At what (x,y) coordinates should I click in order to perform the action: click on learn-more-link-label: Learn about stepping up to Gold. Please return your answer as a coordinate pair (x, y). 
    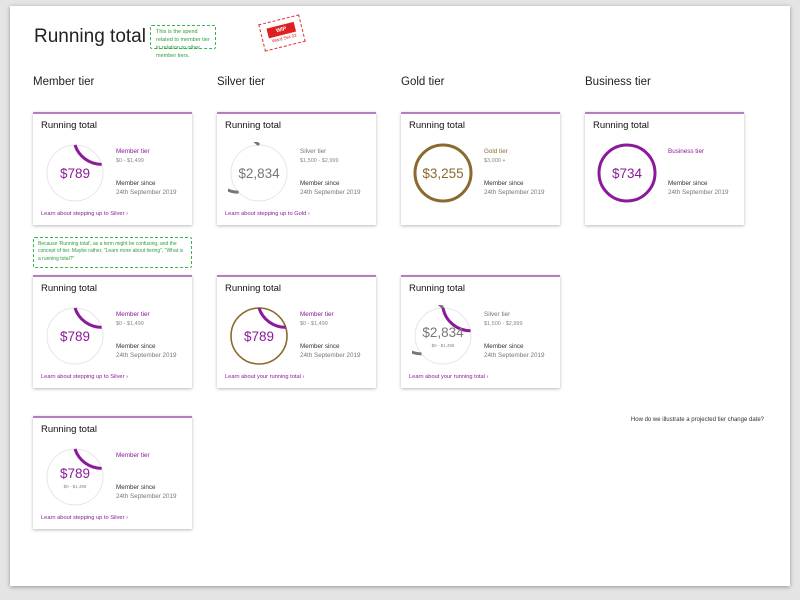
    Looking at the image, I should click on (266, 214).